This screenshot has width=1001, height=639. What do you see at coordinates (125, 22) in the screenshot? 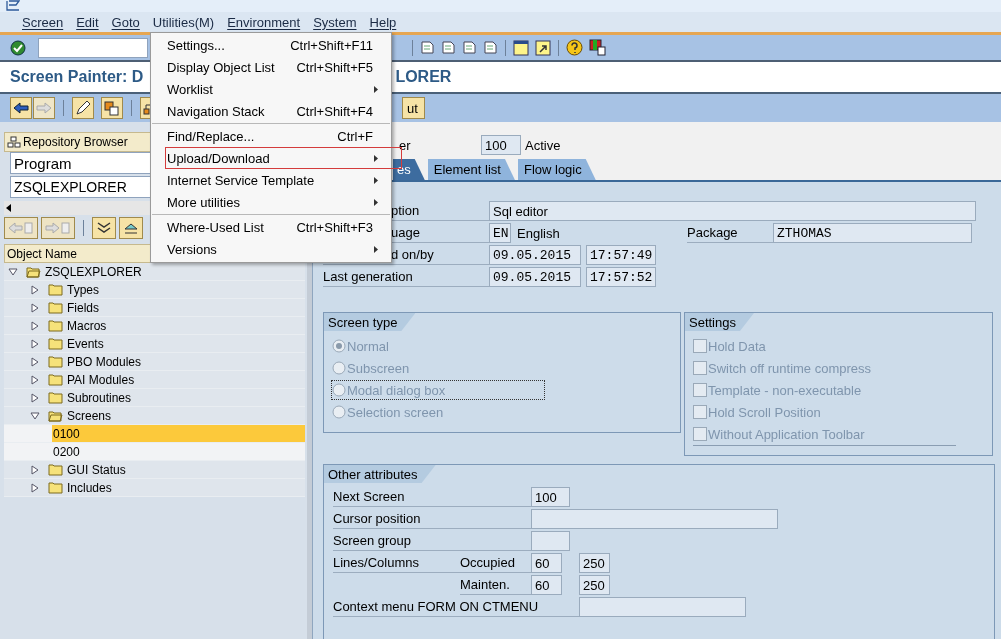
I see `menu-item: Goto` at bounding box center [125, 22].